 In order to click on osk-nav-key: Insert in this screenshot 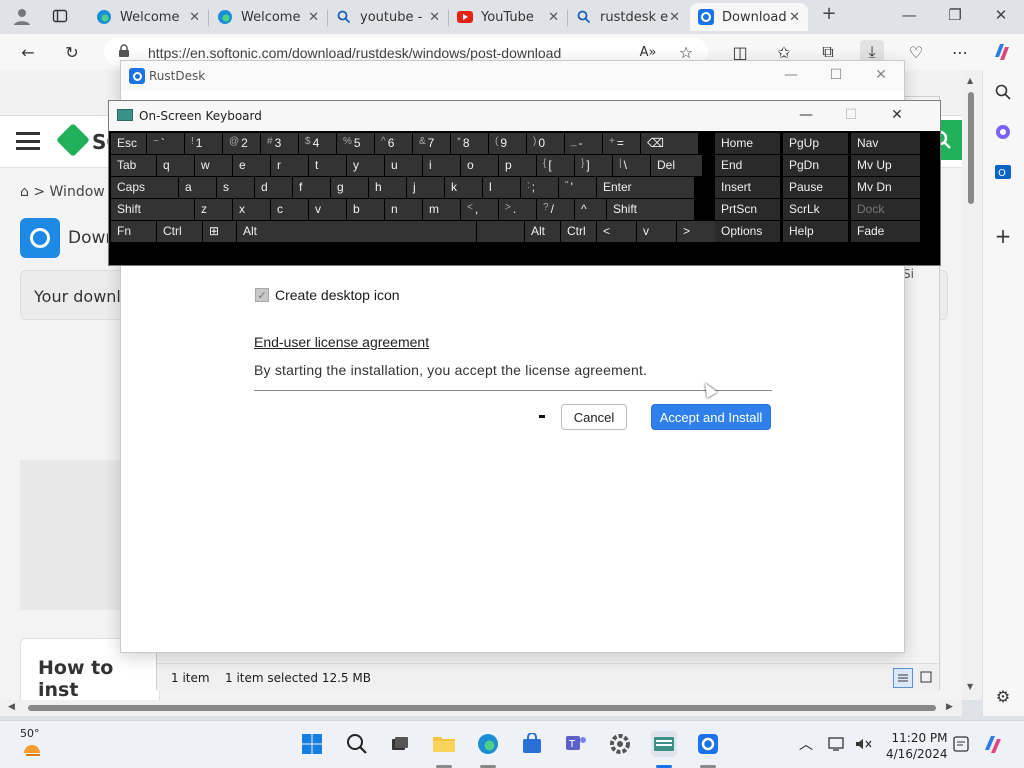, I will do `click(747, 187)`.